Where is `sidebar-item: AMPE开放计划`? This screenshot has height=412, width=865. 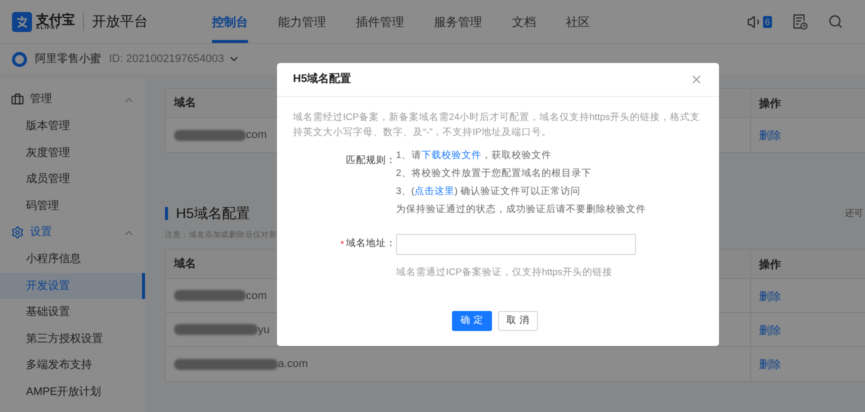 sidebar-item: AMPE开放计划 is located at coordinates (72, 391).